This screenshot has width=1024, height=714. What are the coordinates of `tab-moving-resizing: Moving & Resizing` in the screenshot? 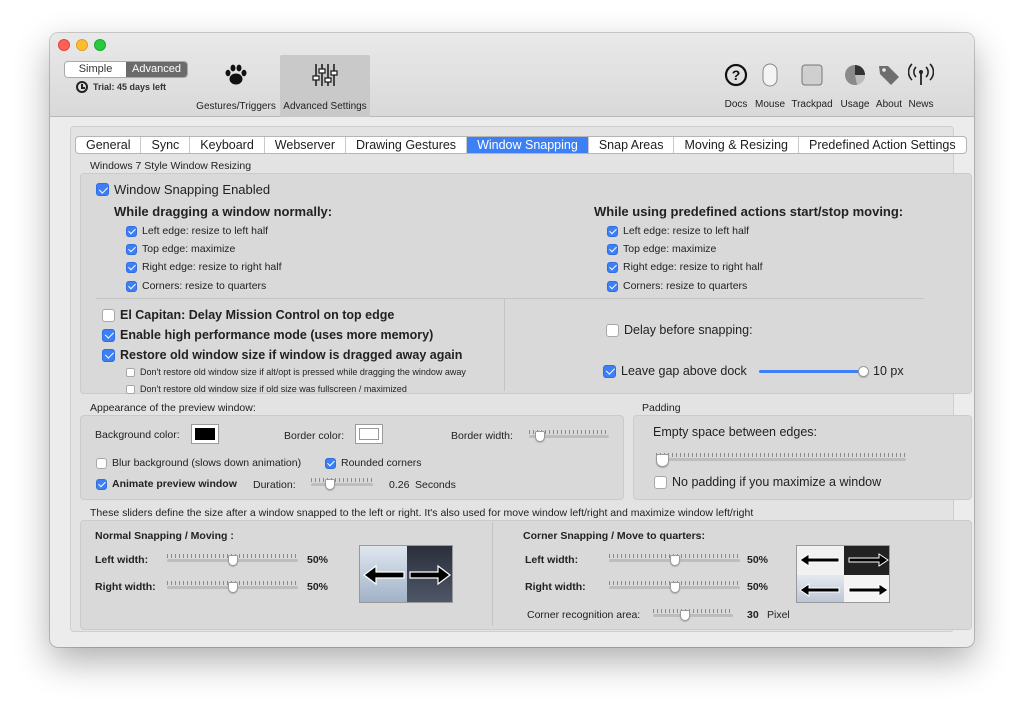 It's located at (736, 145).